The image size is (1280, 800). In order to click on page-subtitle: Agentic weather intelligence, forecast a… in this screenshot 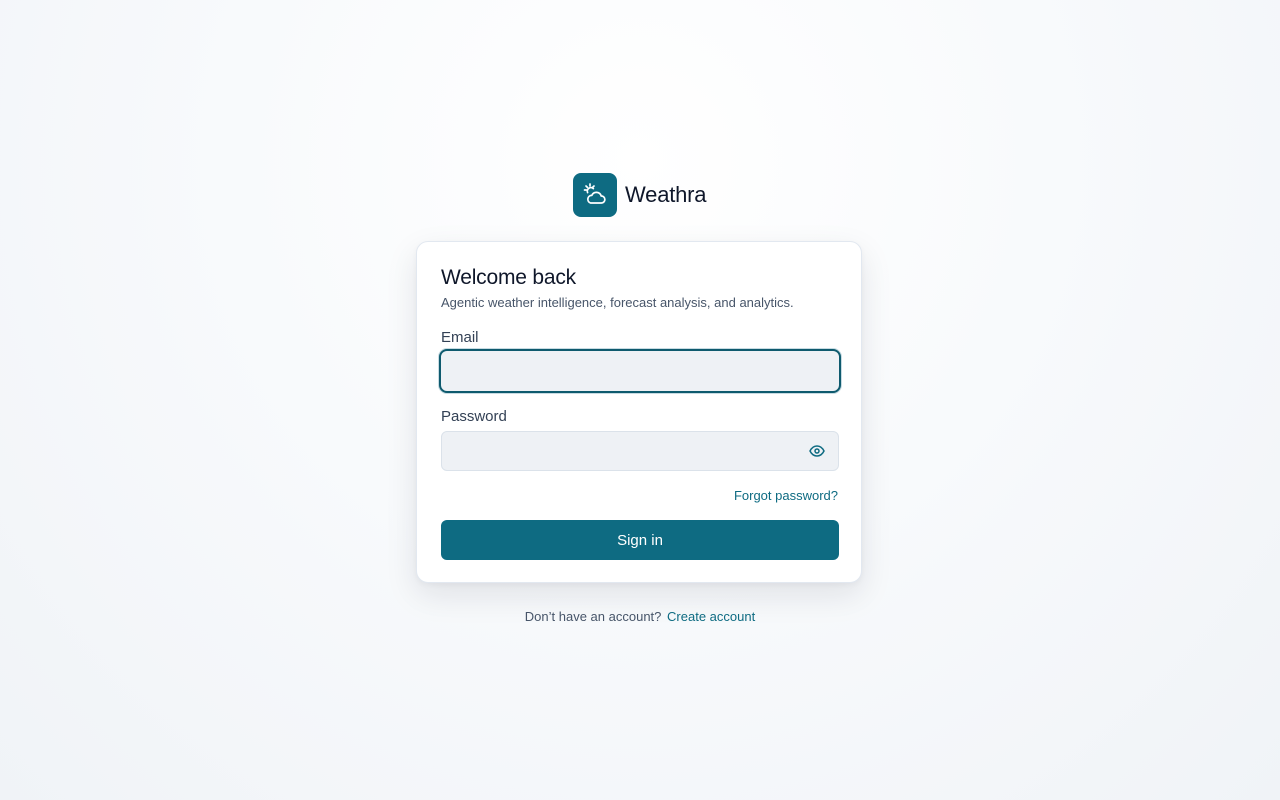, I will do `click(617, 302)`.